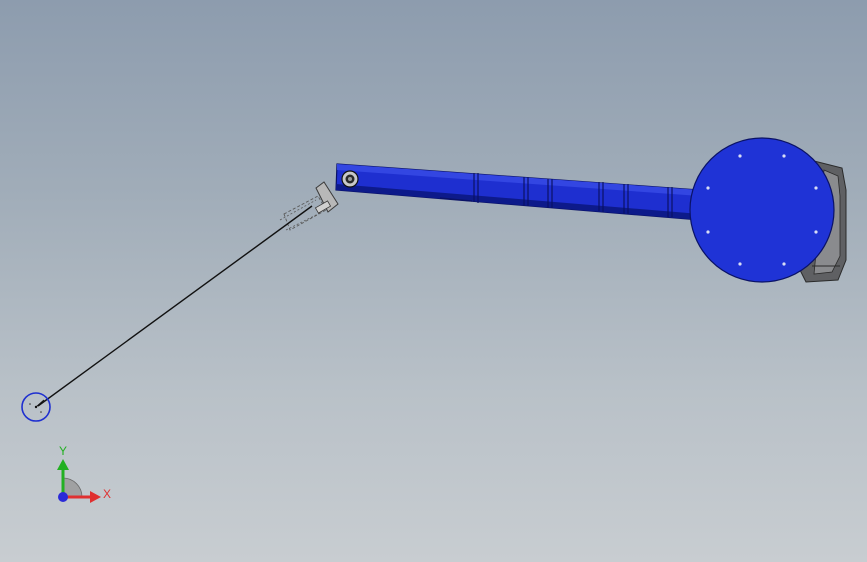  What do you see at coordinates (175, 306) in the screenshot?
I see `pendulum-rod` at bounding box center [175, 306].